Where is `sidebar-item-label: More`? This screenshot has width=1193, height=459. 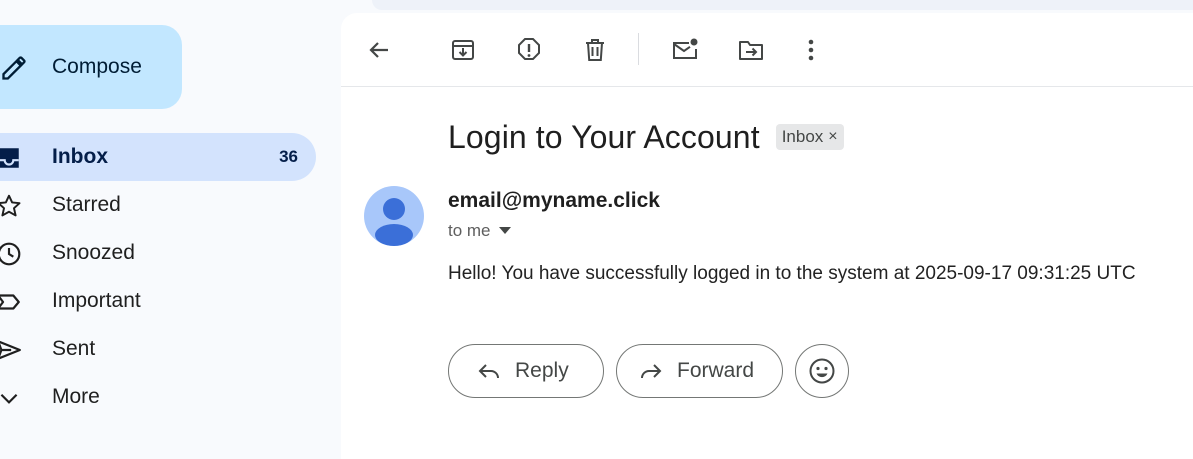 sidebar-item-label: More is located at coordinates (76, 396).